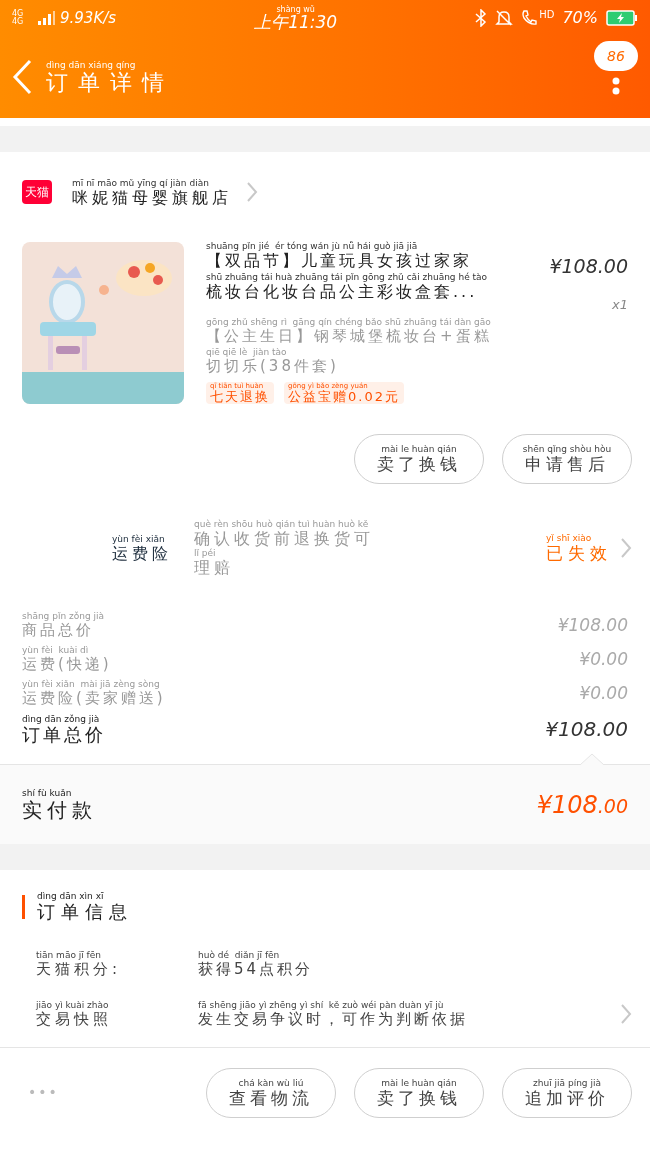  I want to click on insurance-status: yǐ shī xiào 已失效, so click(579, 548).